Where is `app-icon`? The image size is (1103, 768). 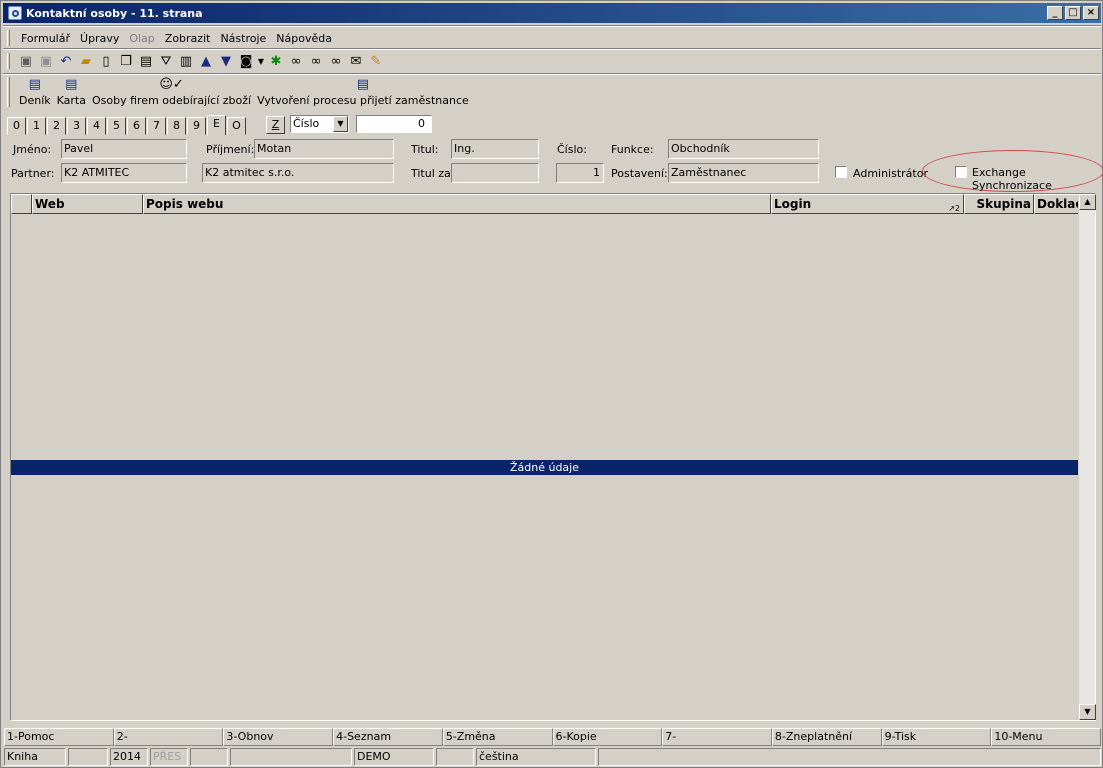 app-icon is located at coordinates (15, 13).